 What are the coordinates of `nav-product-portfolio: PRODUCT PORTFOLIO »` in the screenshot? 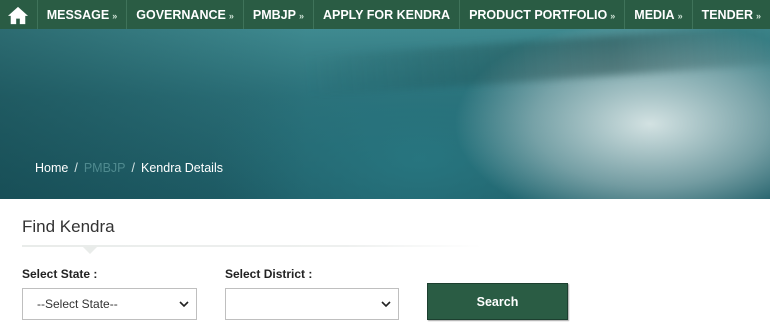 It's located at (543, 14).